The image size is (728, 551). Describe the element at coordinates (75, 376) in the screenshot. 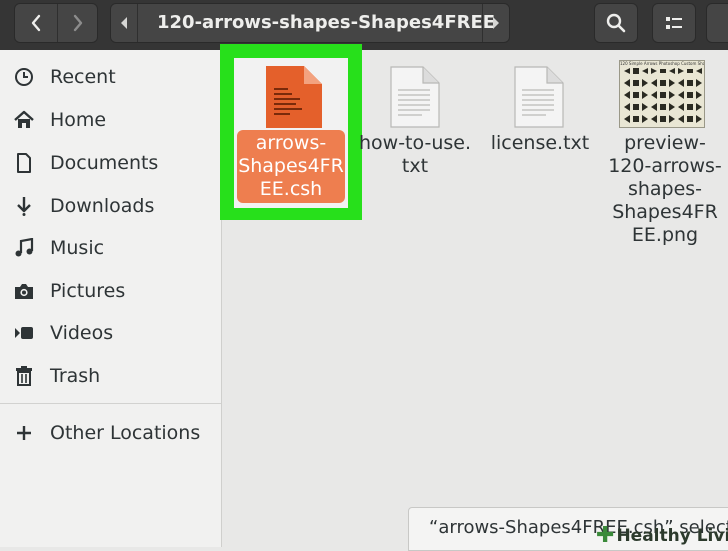

I see `sidebar-item-label: Trash` at that location.